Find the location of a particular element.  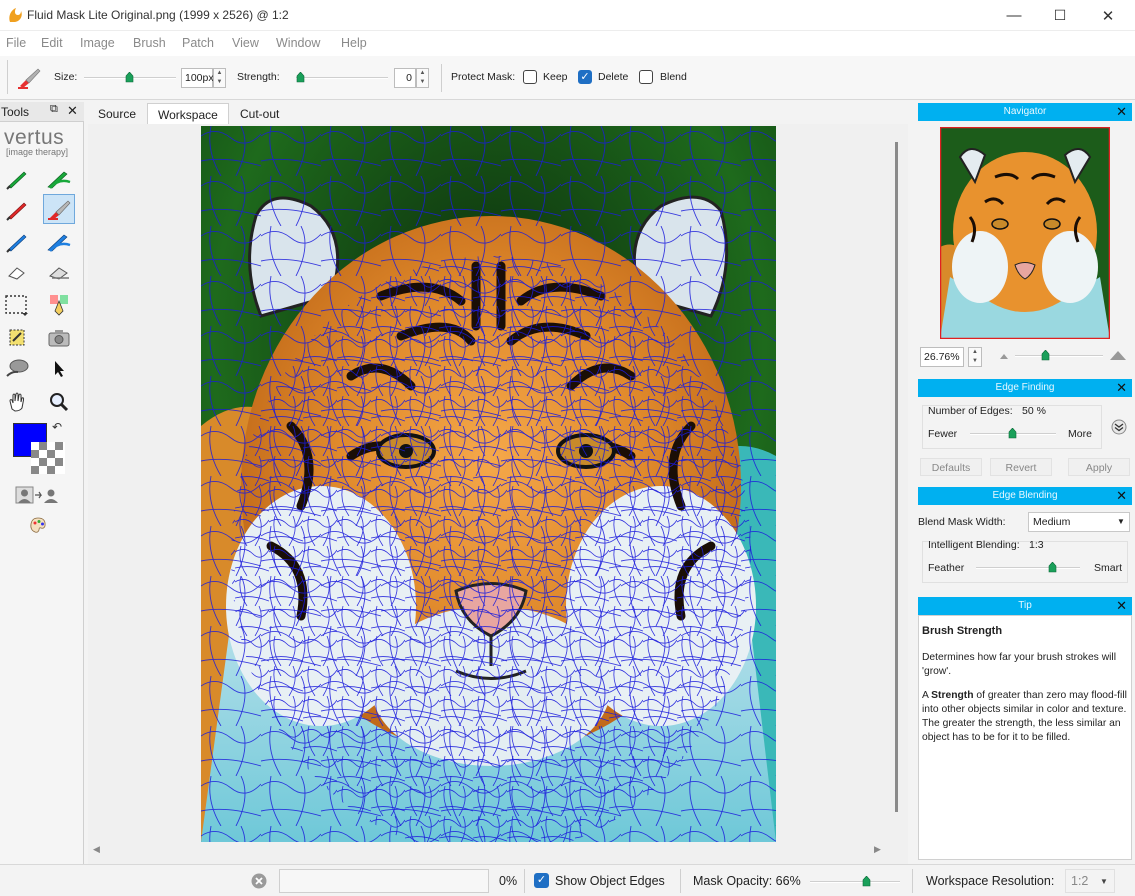

strength-slider-track is located at coordinates (342, 78).